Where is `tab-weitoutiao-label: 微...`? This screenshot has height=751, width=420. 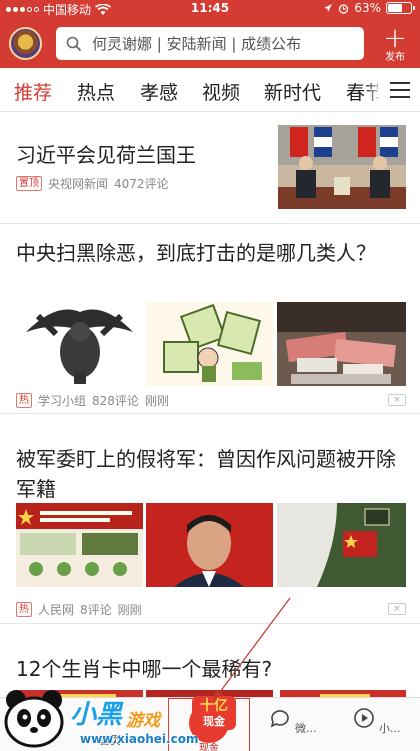
tab-weitoutiao-label: 微... is located at coordinates (306, 728).